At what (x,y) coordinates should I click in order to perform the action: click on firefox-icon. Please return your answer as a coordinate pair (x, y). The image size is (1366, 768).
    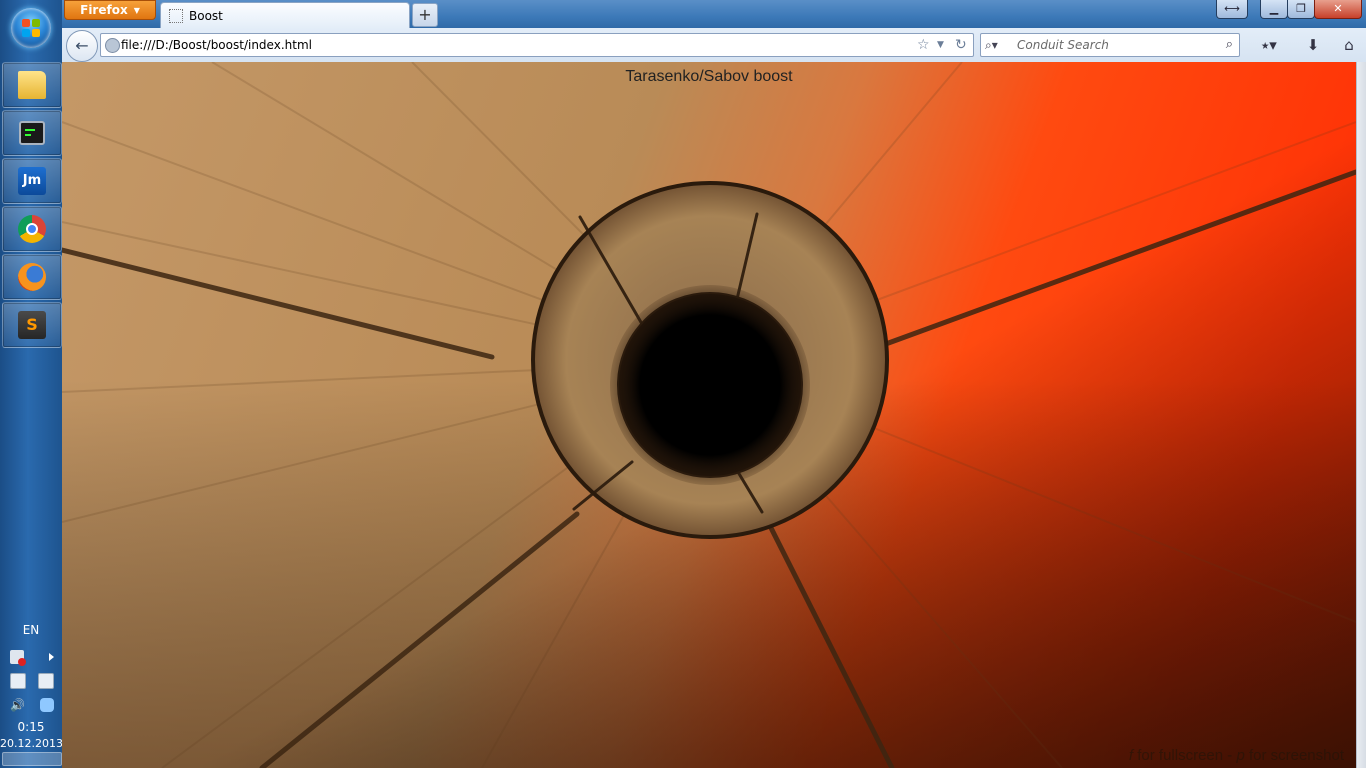
    Looking at the image, I should click on (32, 277).